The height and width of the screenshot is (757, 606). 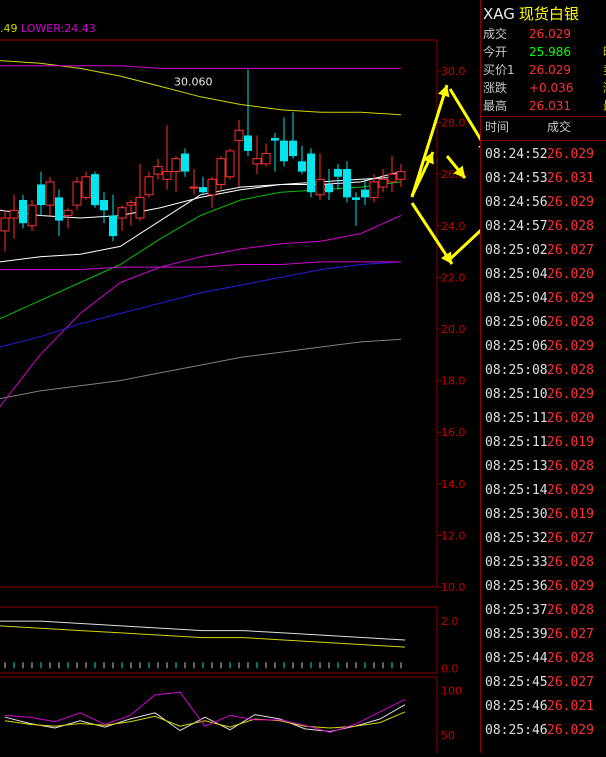 What do you see at coordinates (516, 322) in the screenshot?
I see `tick-time: 08:25:06` at bounding box center [516, 322].